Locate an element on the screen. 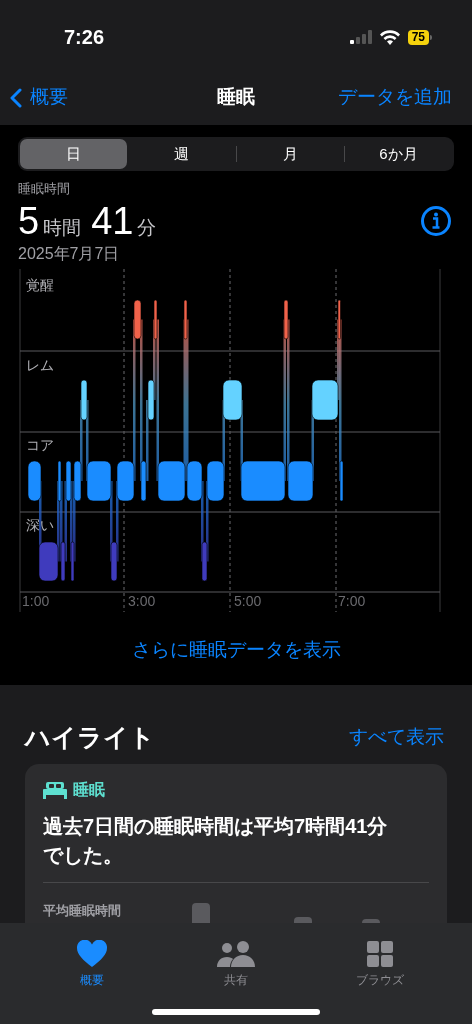 Image resolution: width=472 pixels, height=1024 pixels. tab-bar-item: ブラウズ is located at coordinates (380, 959).